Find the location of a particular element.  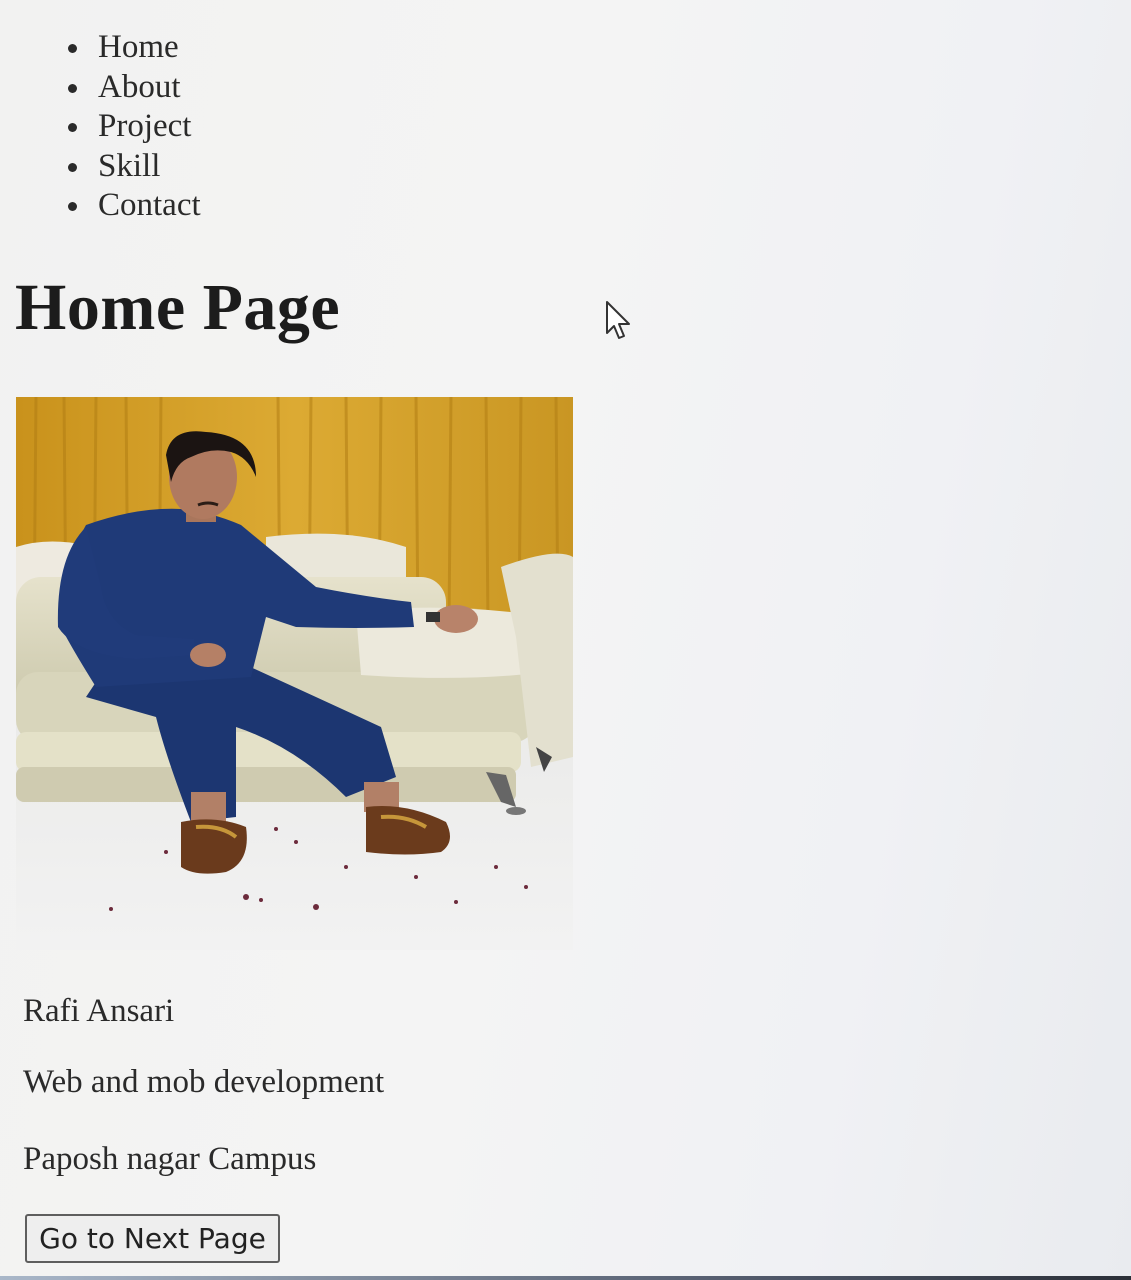

nav-list: Home About Project Skill Contact is located at coordinates (130, 127).